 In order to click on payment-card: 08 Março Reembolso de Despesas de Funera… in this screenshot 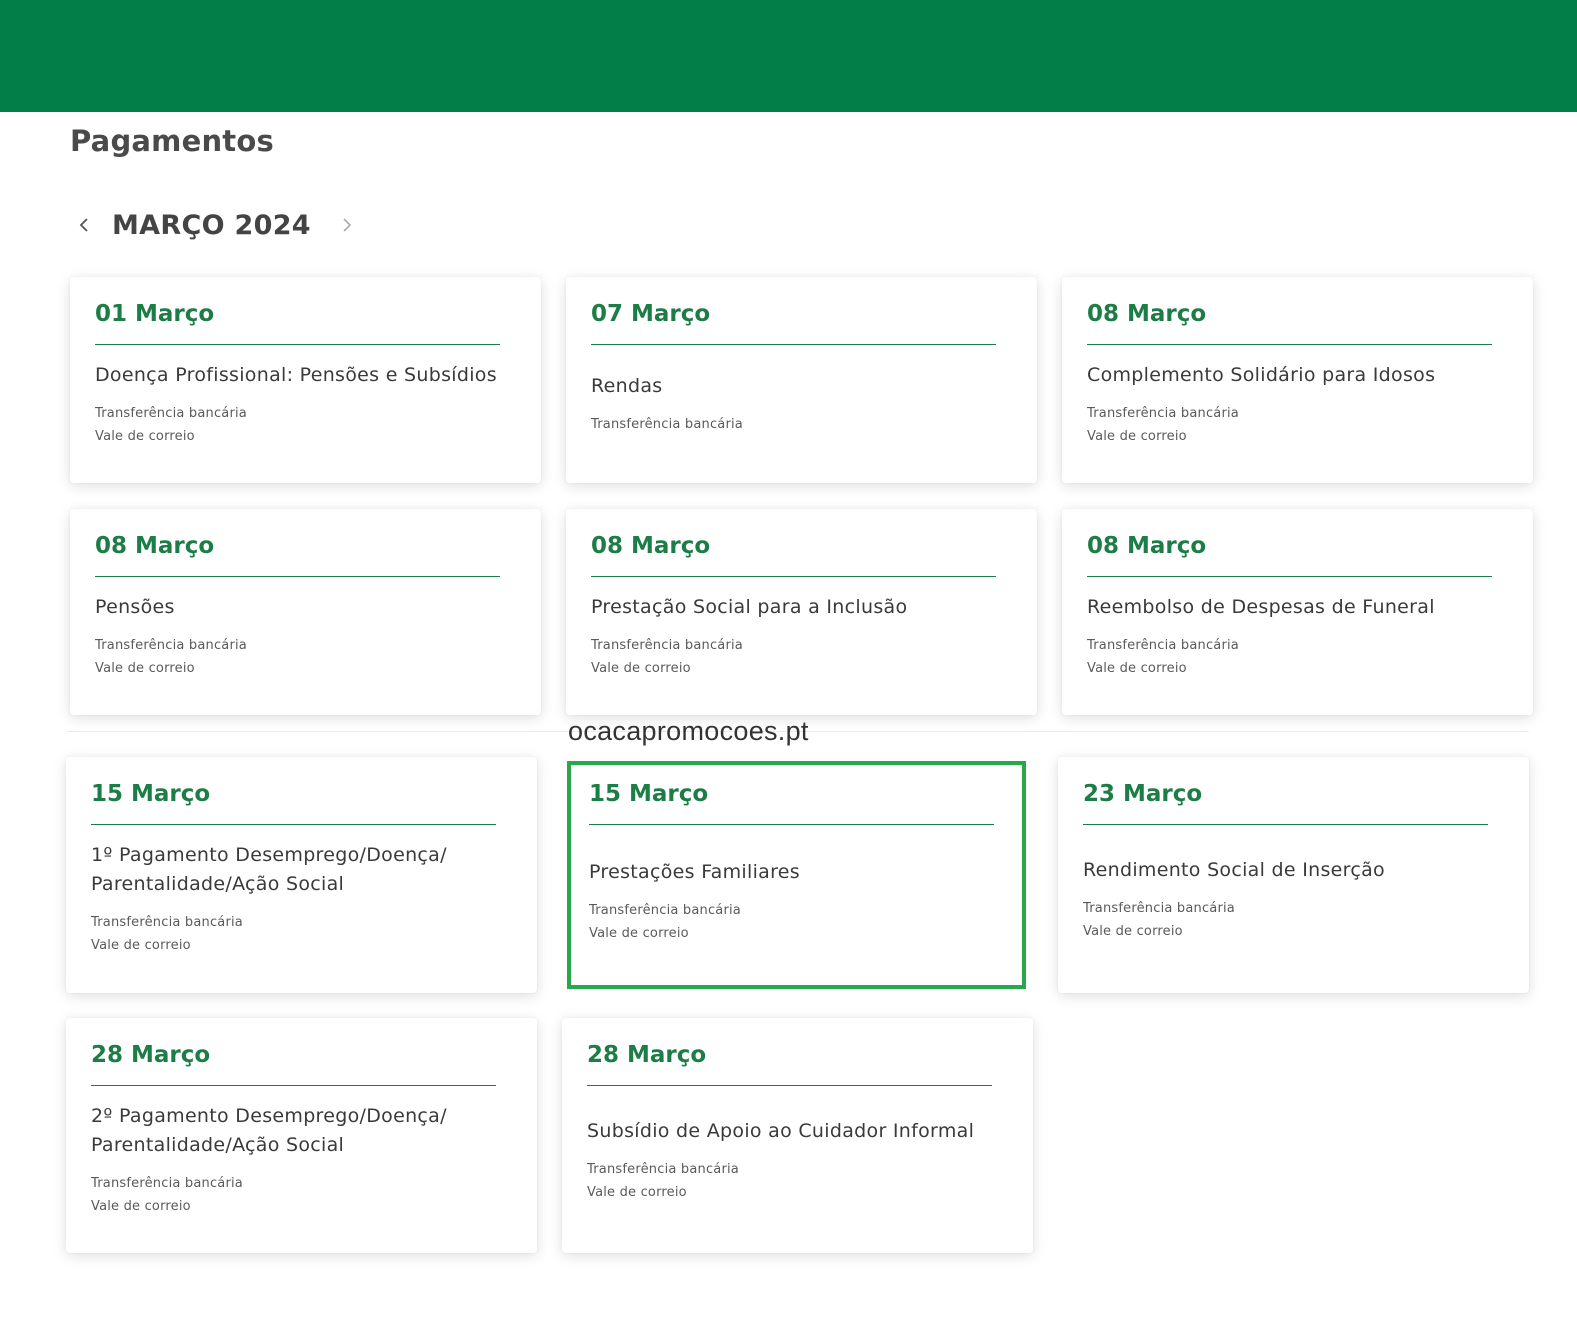, I will do `click(1297, 612)`.